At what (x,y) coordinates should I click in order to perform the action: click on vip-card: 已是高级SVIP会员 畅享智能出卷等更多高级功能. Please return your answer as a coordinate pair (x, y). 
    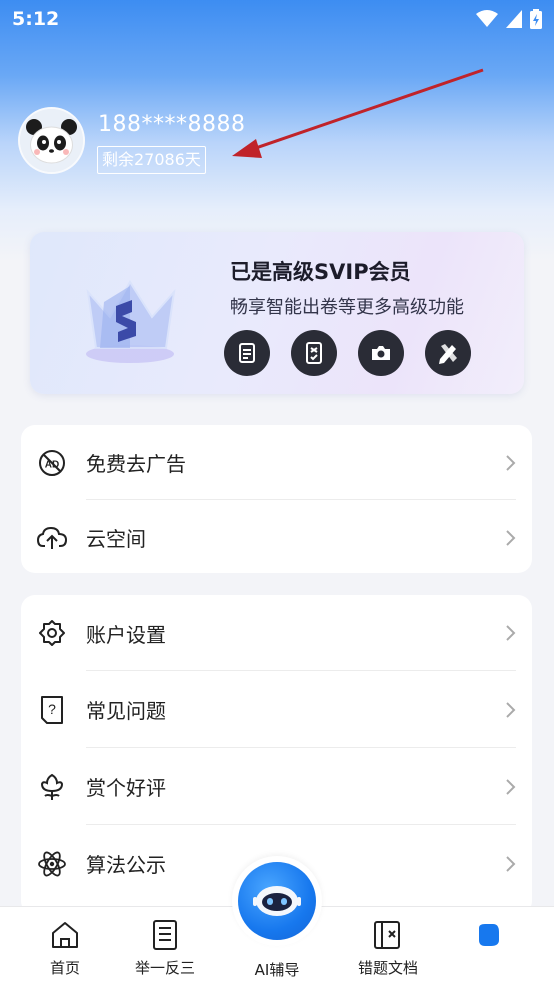
    Looking at the image, I should click on (277, 313).